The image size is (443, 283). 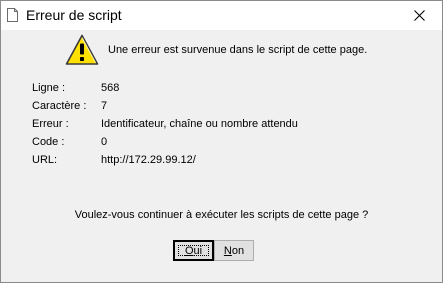 I want to click on detail-row-line: Ligne : 568, so click(x=232, y=89).